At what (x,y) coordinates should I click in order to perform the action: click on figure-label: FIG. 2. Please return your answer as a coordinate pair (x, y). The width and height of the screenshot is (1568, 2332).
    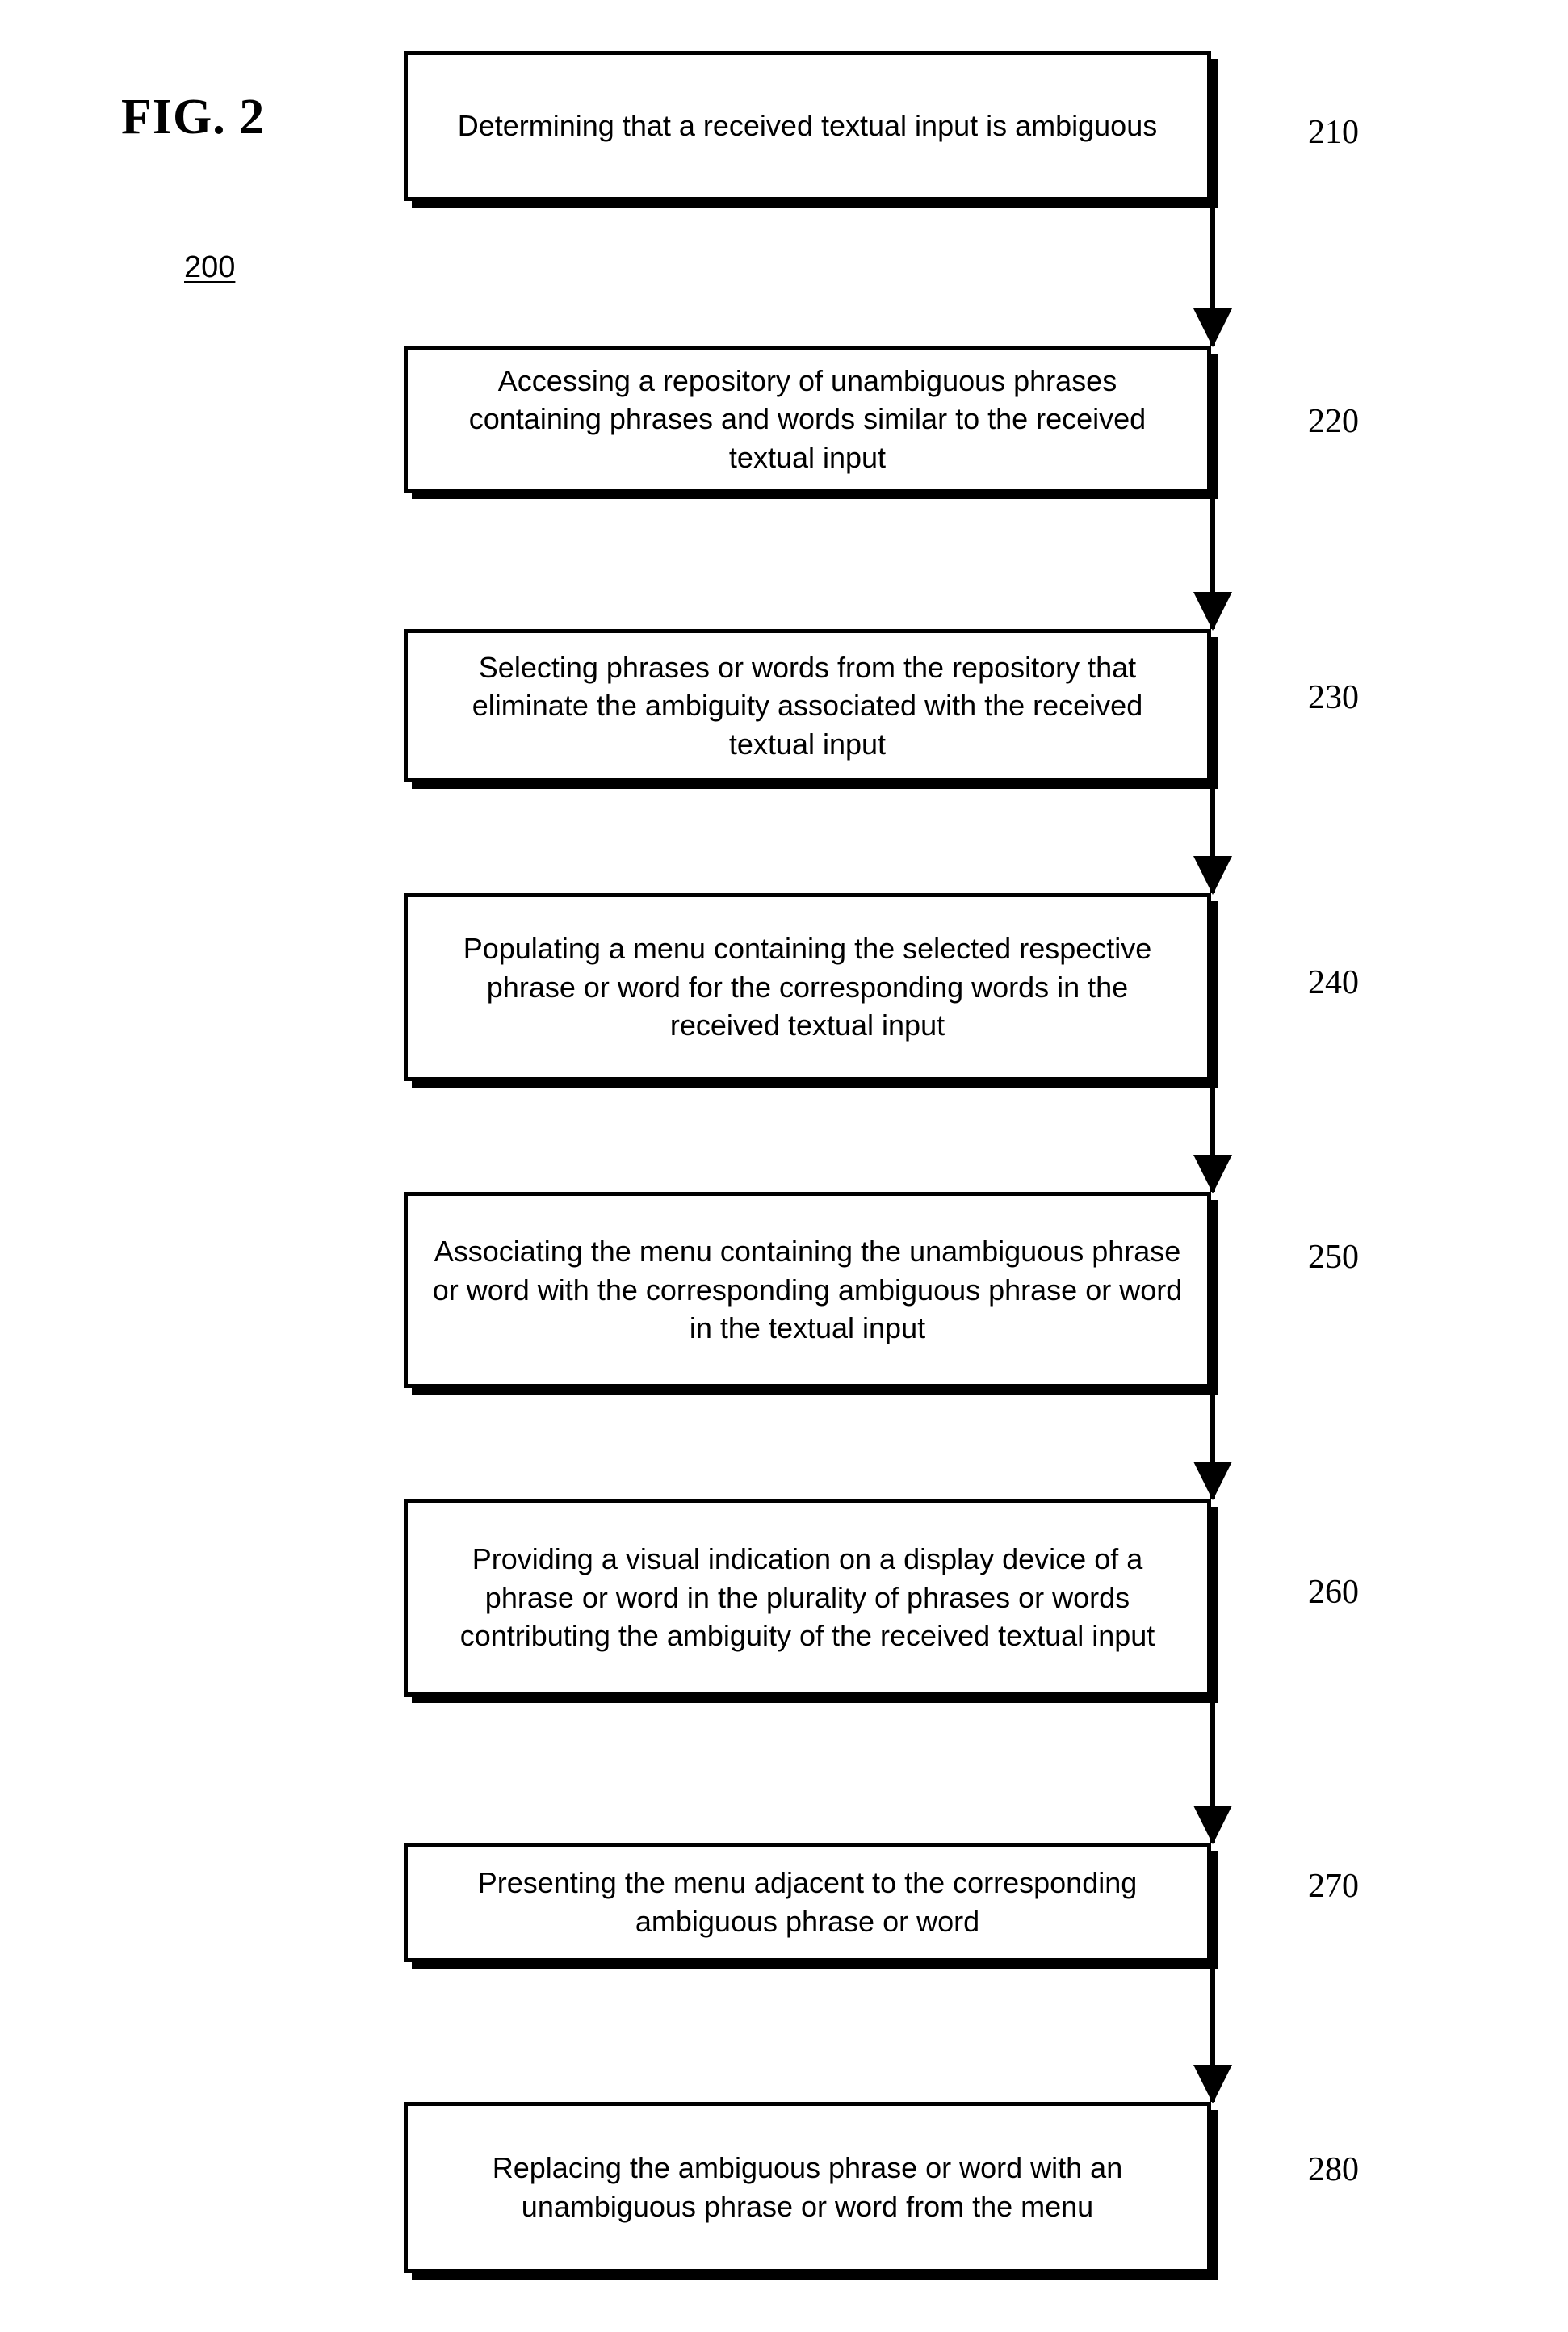
    Looking at the image, I should click on (193, 117).